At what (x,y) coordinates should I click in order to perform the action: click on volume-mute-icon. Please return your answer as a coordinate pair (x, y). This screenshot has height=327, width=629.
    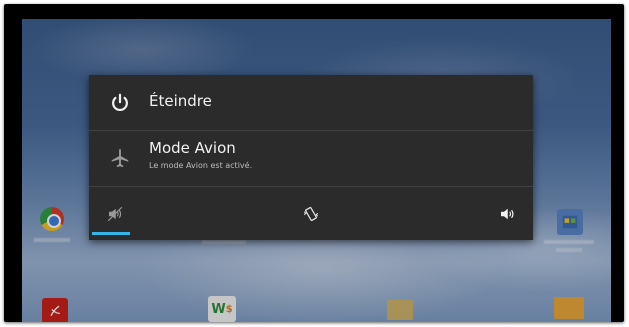
    Looking at the image, I should click on (115, 213).